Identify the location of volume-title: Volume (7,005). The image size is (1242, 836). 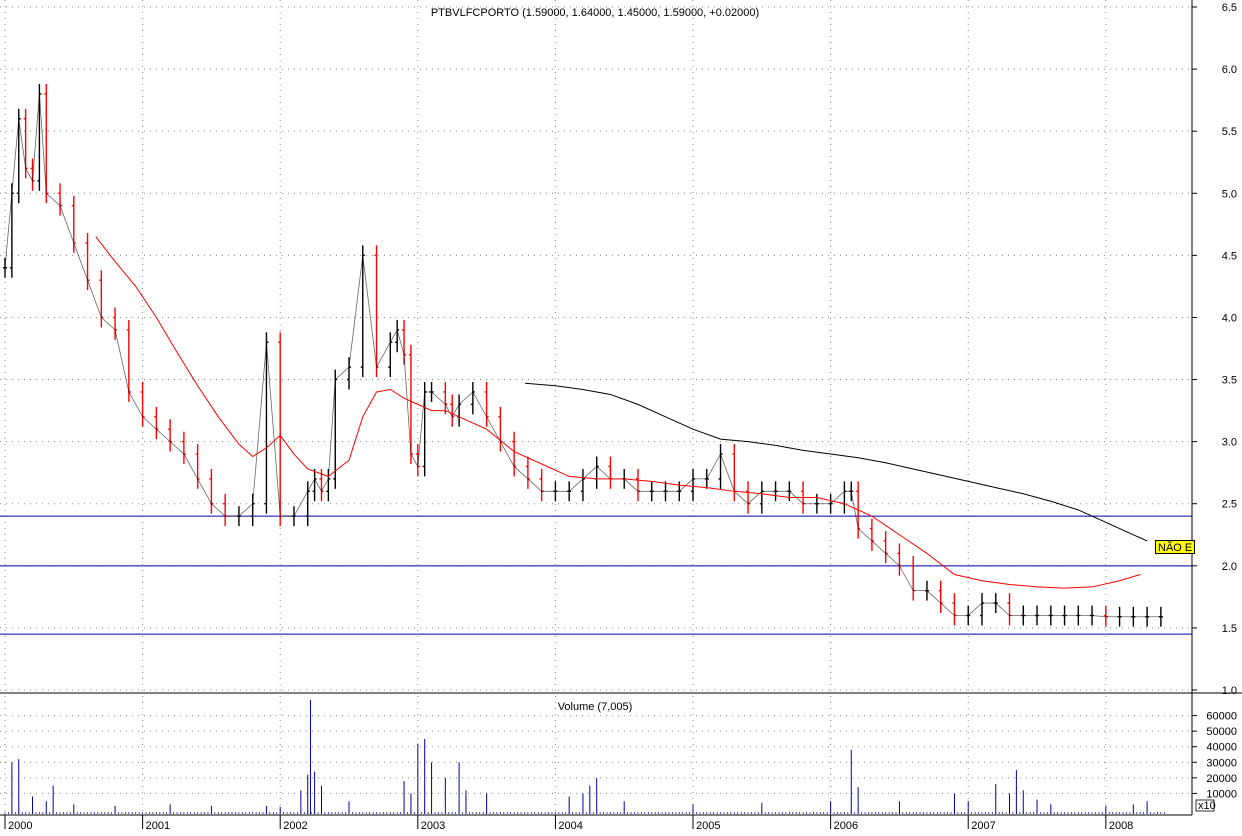
(595, 707).